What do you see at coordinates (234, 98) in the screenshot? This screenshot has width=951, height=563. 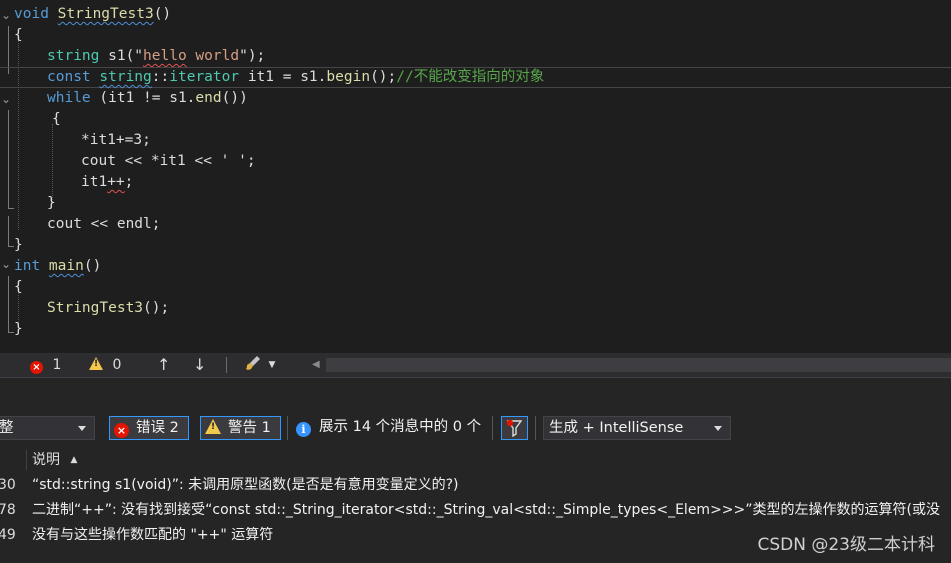 I see `code-token: ())` at bounding box center [234, 98].